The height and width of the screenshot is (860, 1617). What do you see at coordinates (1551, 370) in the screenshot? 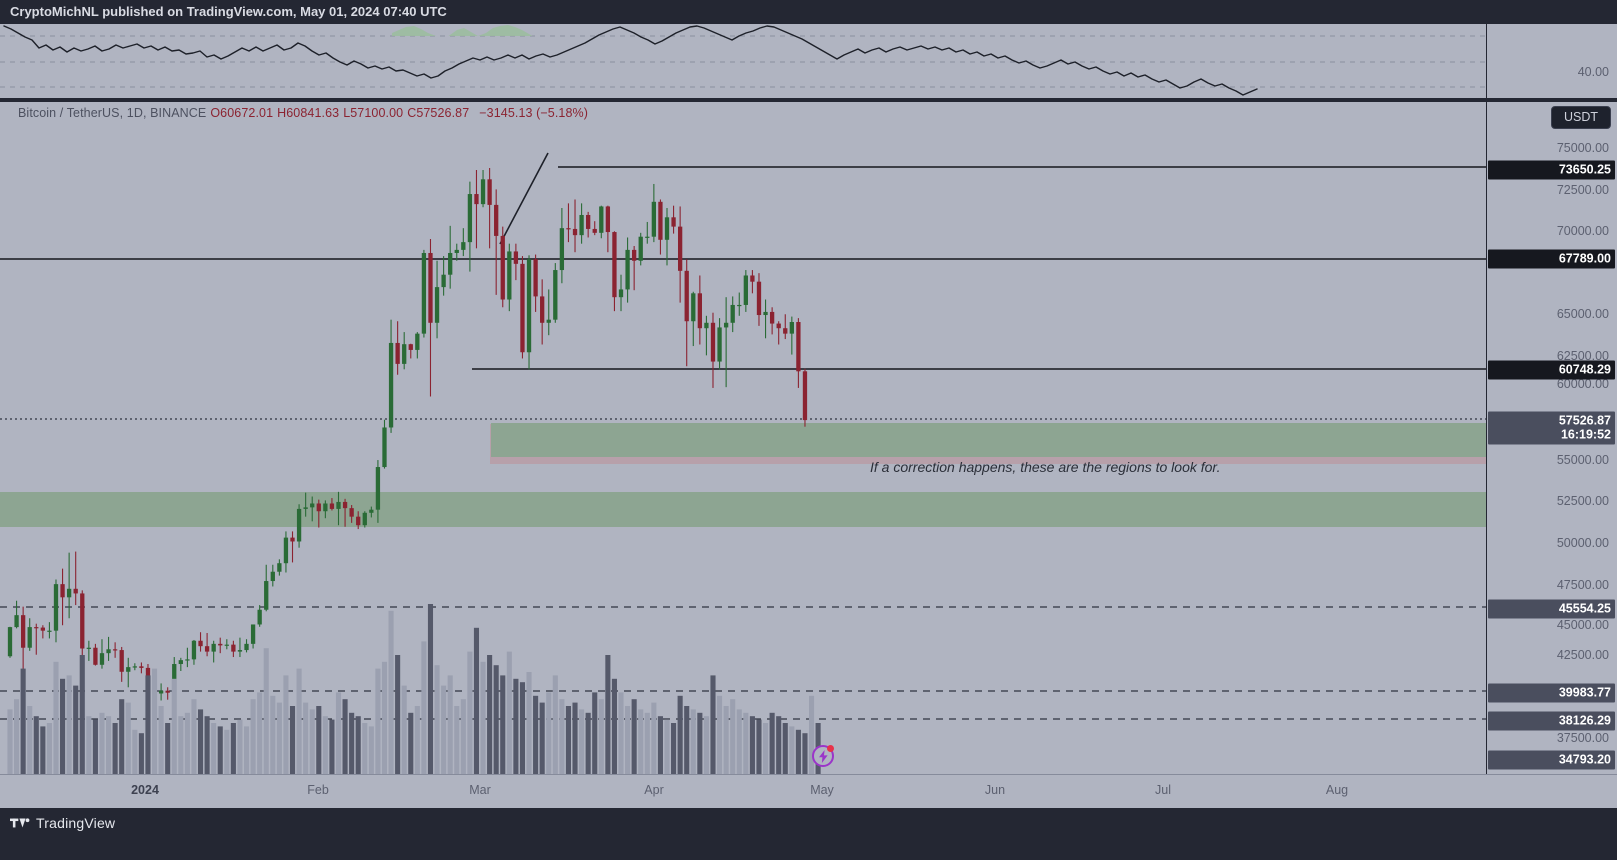
I see `price-badge: 60748.29` at bounding box center [1551, 370].